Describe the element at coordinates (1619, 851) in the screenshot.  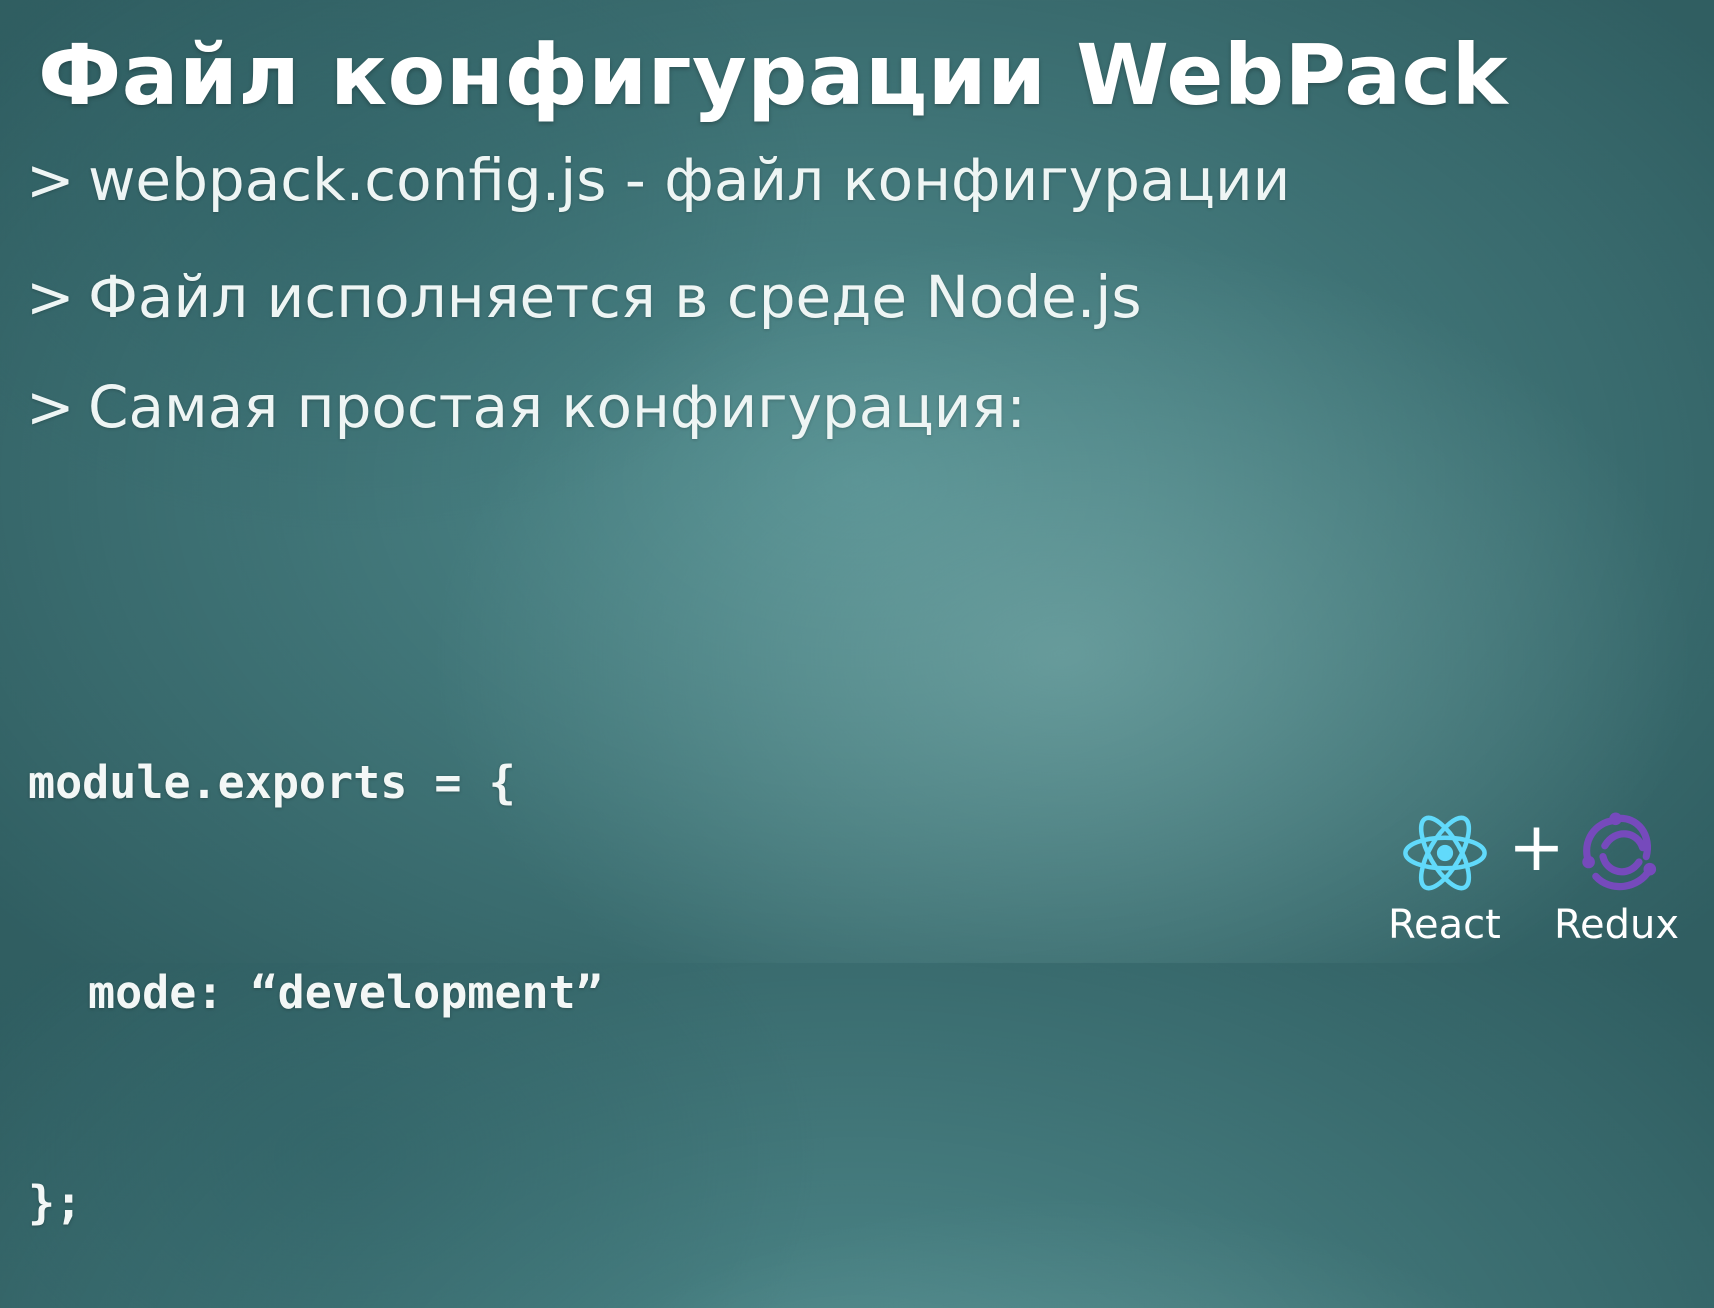
I see `redux-icon` at that location.